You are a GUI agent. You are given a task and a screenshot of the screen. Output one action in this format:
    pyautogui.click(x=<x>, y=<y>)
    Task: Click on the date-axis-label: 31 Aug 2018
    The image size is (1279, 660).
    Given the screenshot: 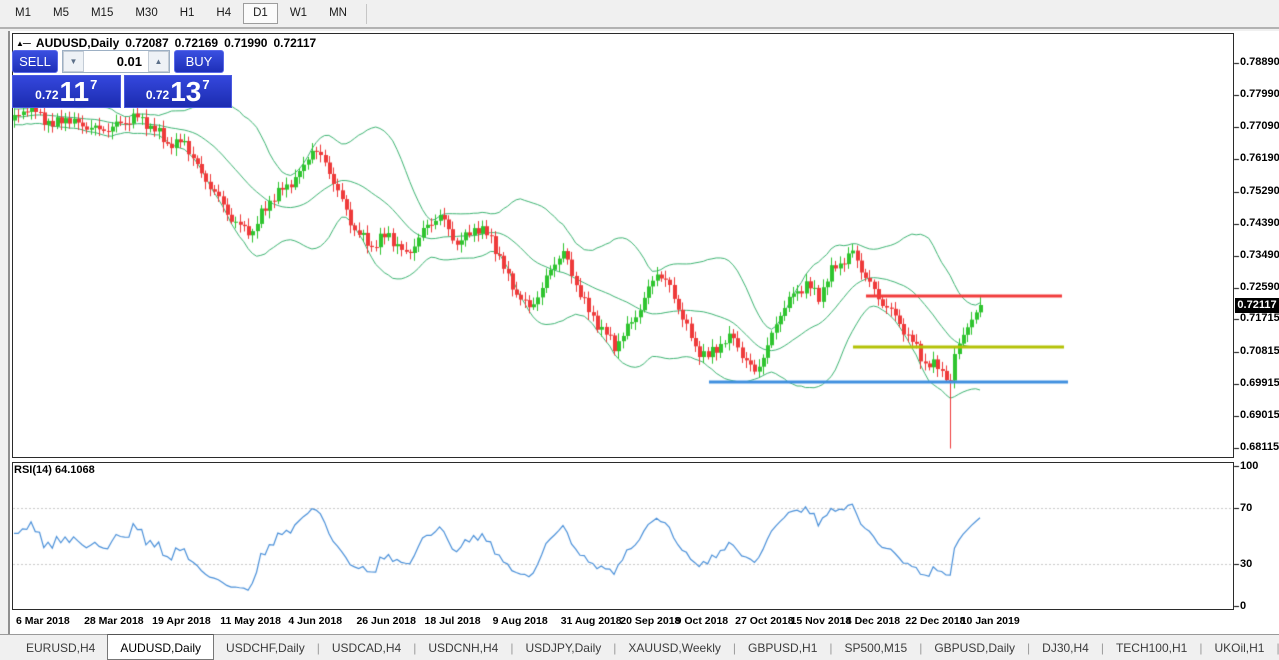 What is the action you would take?
    pyautogui.click(x=591, y=621)
    